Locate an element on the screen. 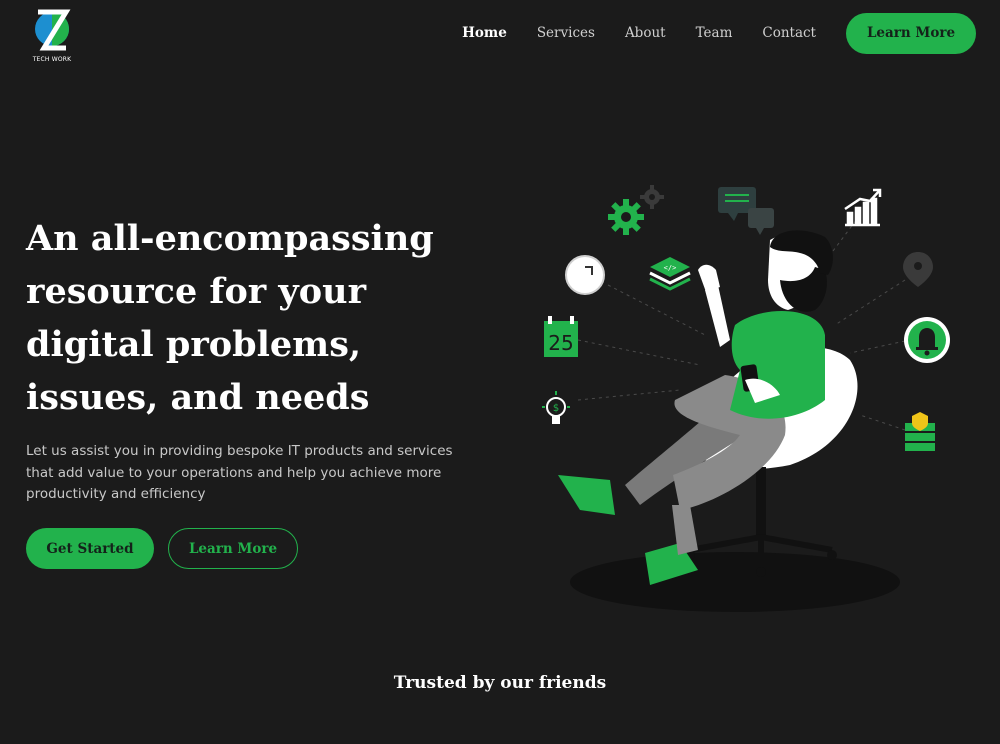  nav-link-about: About is located at coordinates (645, 33).